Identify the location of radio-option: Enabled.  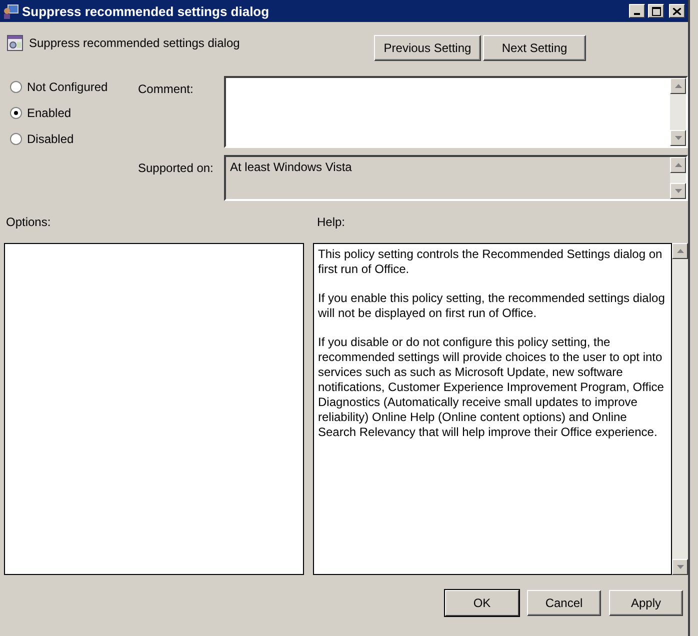
(74, 113).